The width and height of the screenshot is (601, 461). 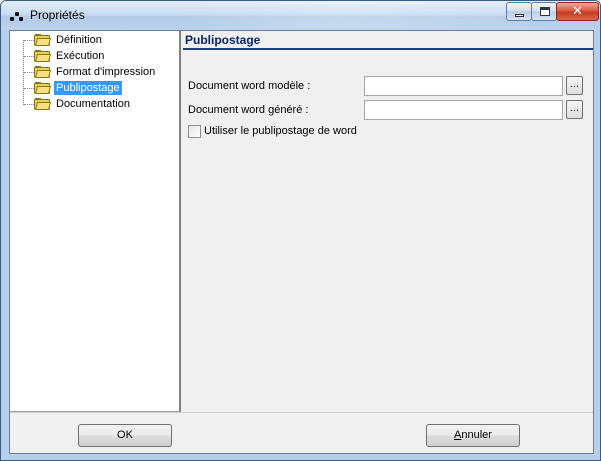 I want to click on tree-item-publipostage: Publipostage, so click(x=95, y=88).